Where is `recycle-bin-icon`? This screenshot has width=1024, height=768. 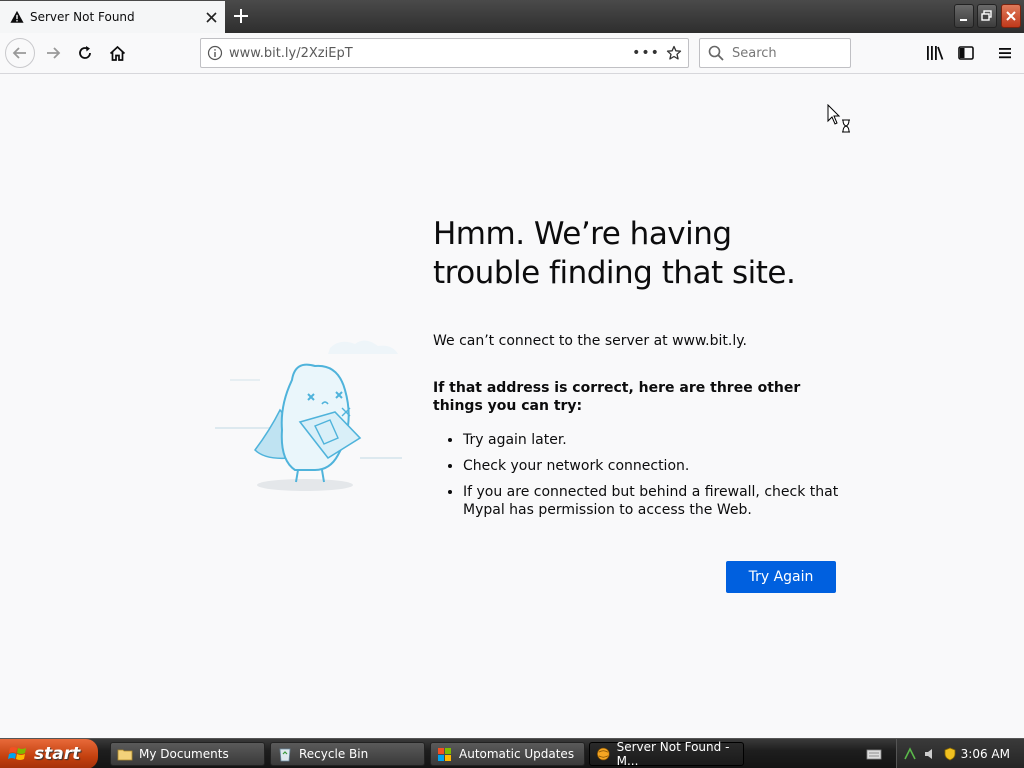
recycle-bin-icon is located at coordinates (285, 755).